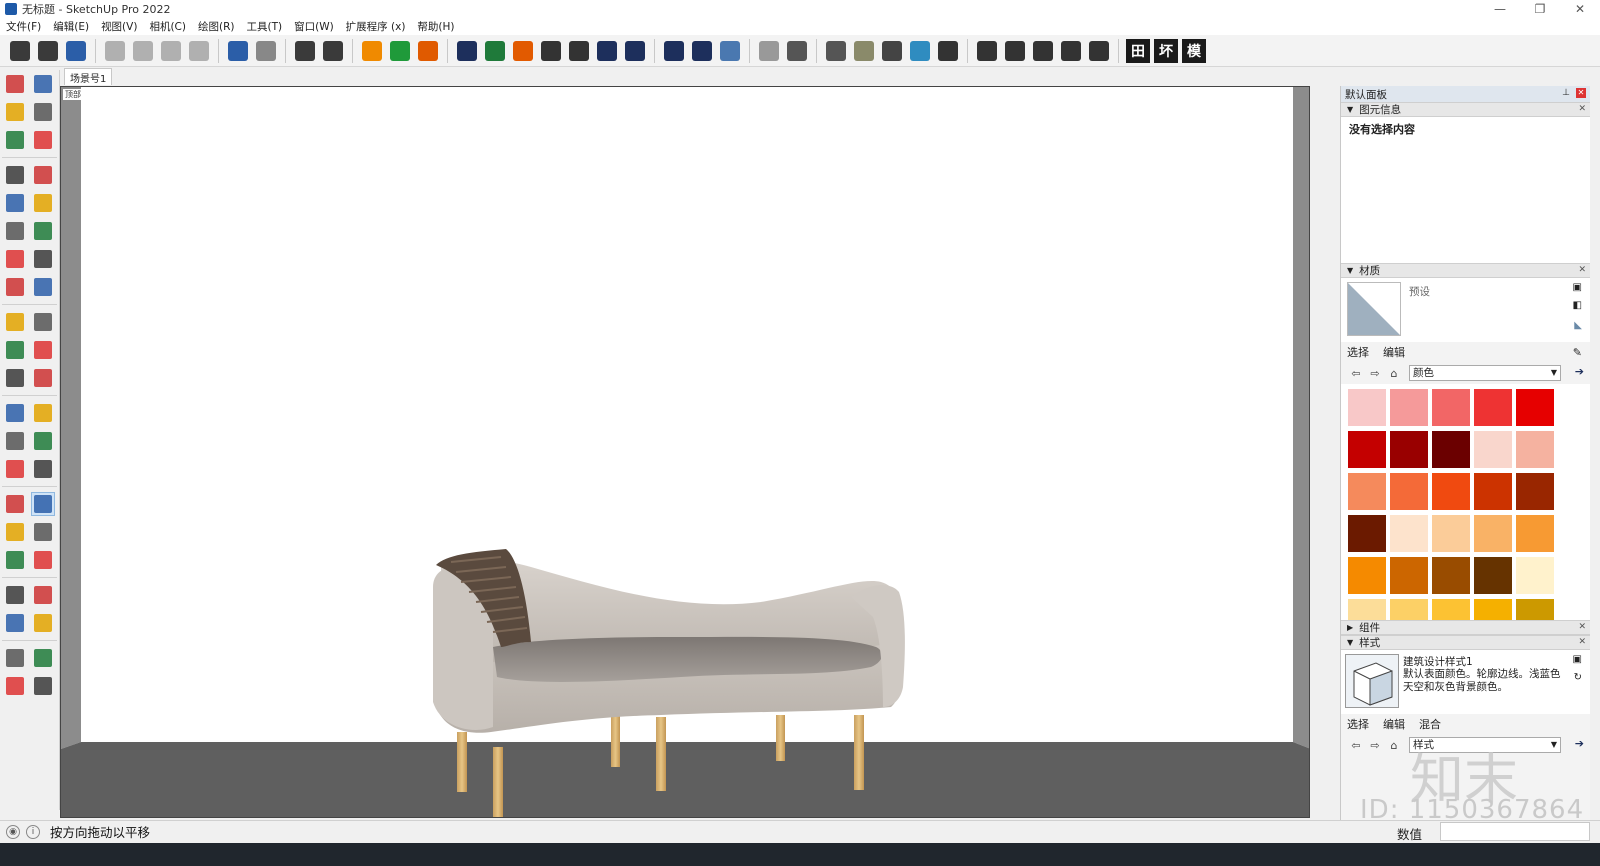  Describe the element at coordinates (119, 26) in the screenshot. I see `menu-view: 视图(V)` at that location.